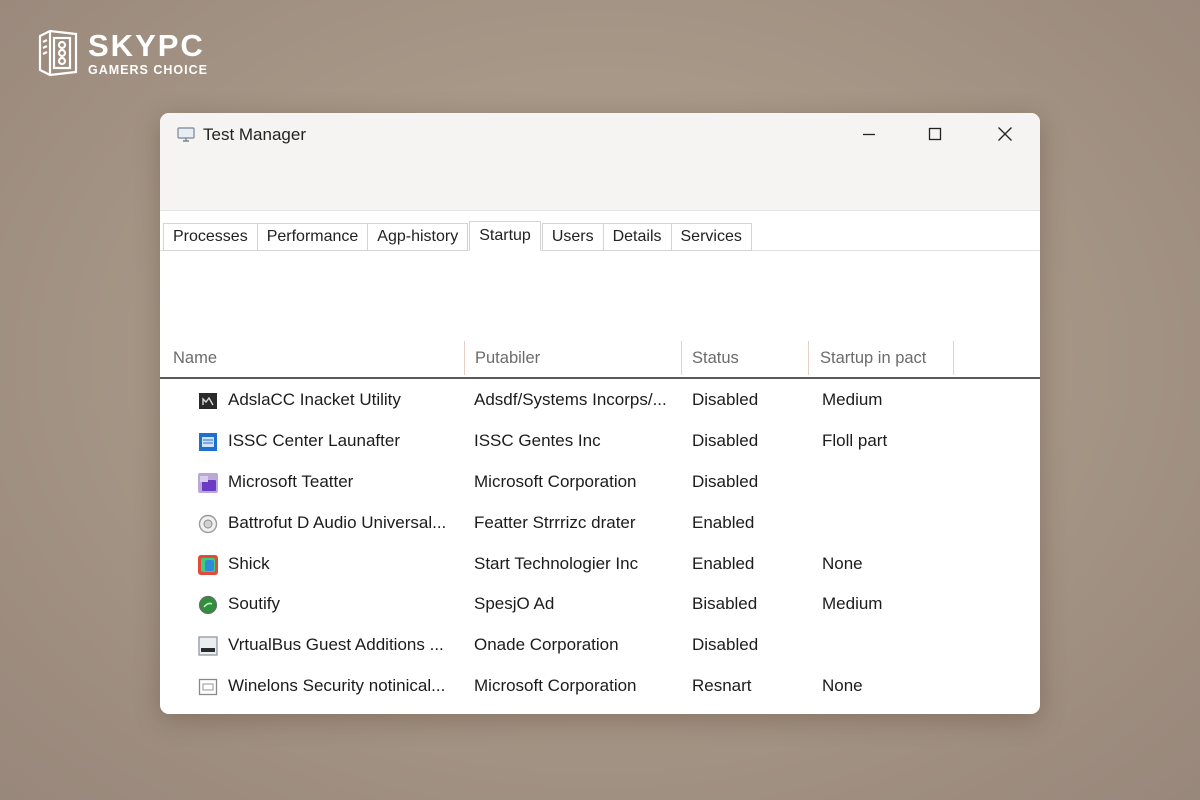 The height and width of the screenshot is (800, 1200). Describe the element at coordinates (711, 237) in the screenshot. I see `tab-services: Services` at that location.